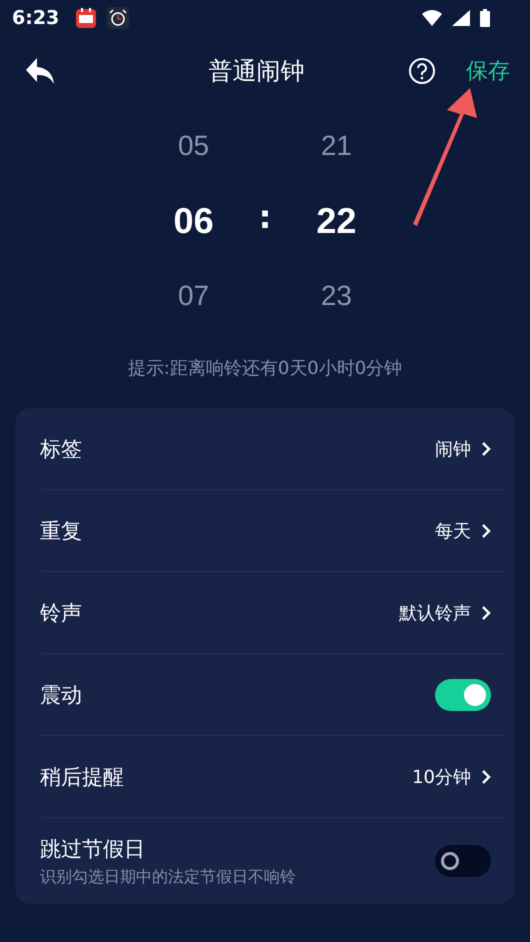  What do you see at coordinates (336, 221) in the screenshot?
I see `minute-option: 22` at bounding box center [336, 221].